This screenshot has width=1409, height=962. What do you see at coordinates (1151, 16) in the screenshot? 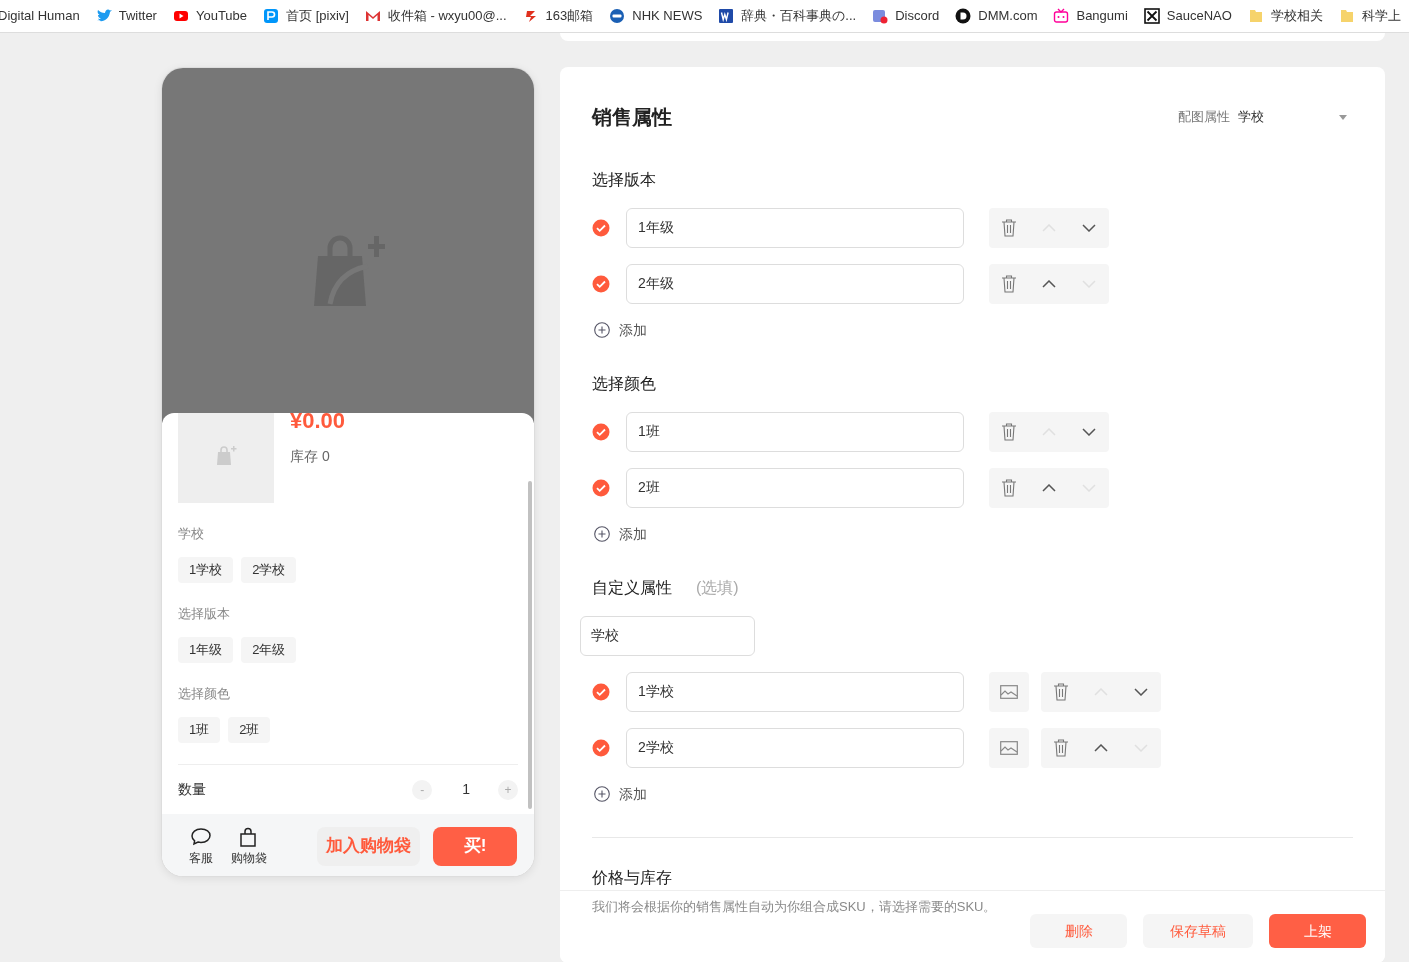
I see `x-box-icon` at bounding box center [1151, 16].